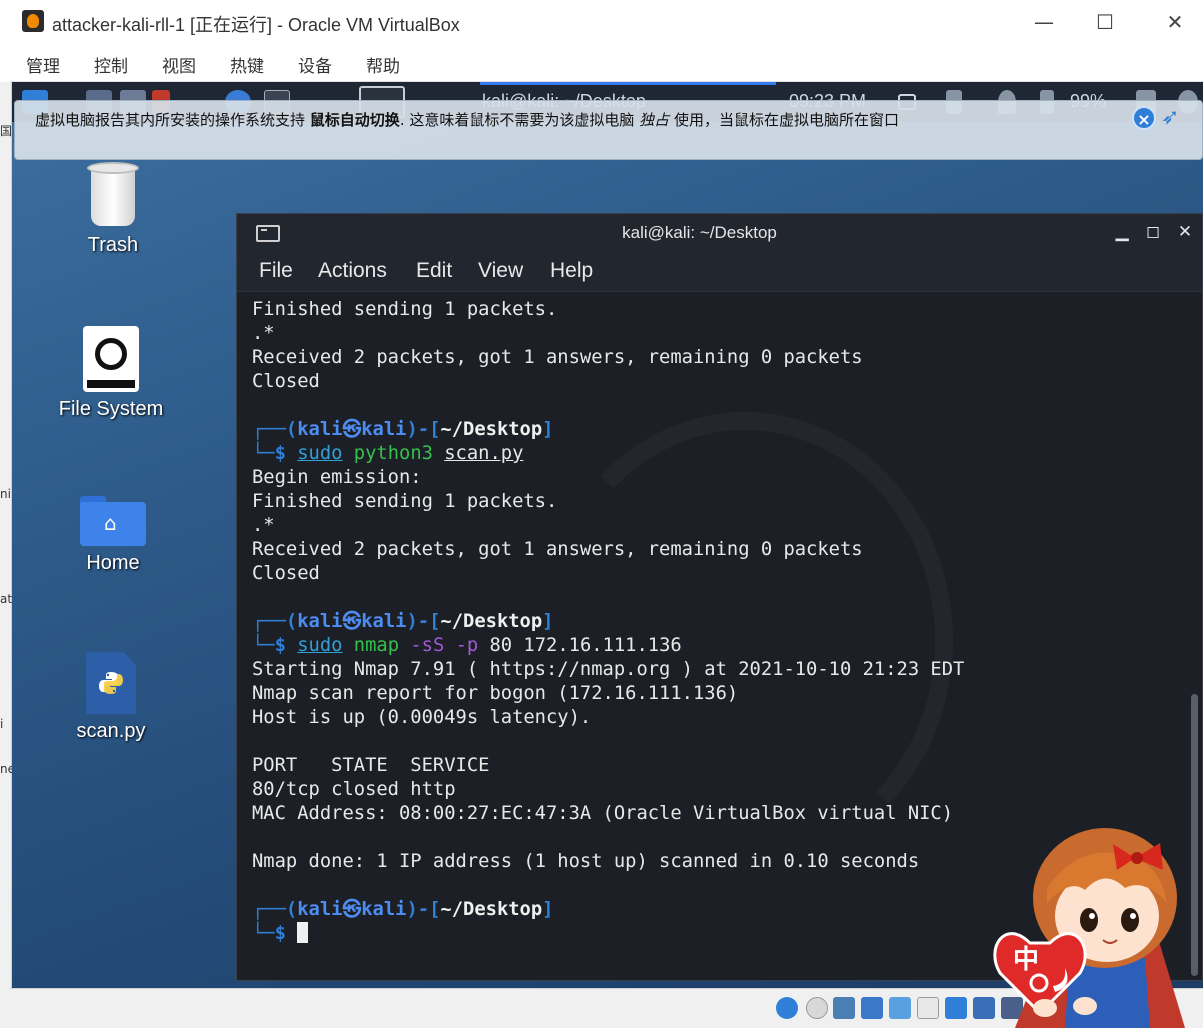 The image size is (1203, 1028). I want to click on drive-icon, so click(111, 359).